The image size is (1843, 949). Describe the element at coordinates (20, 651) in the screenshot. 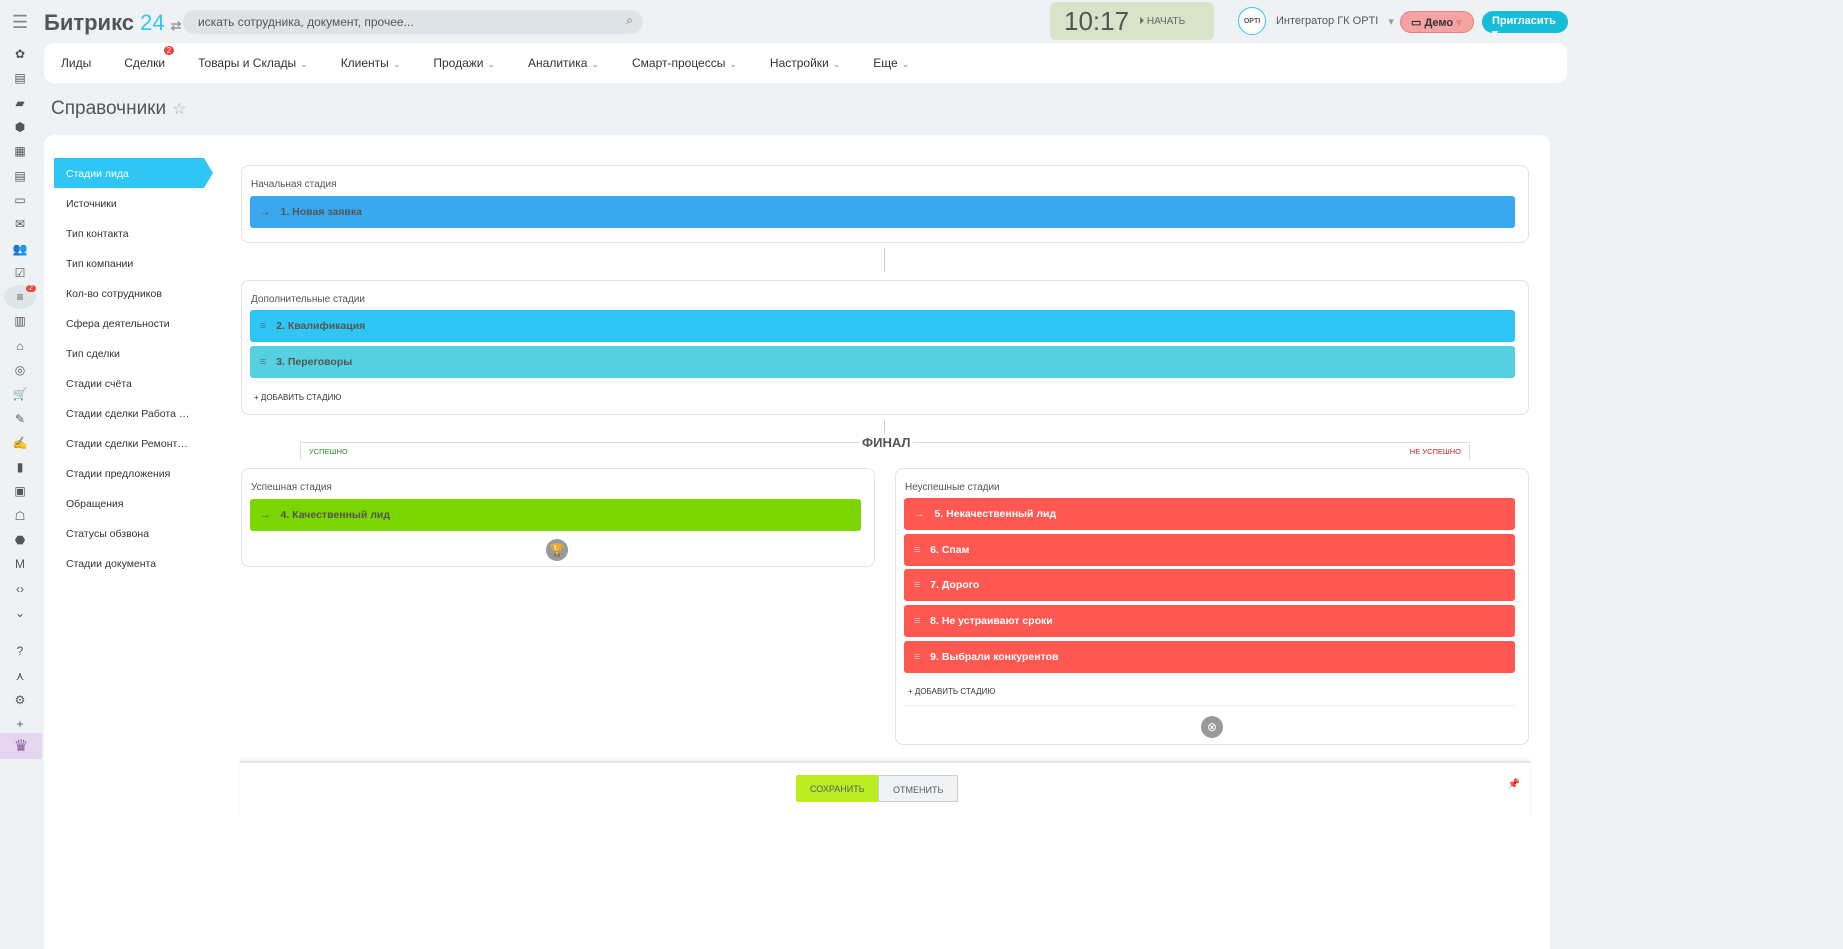

I see `help-icon: ?` at that location.